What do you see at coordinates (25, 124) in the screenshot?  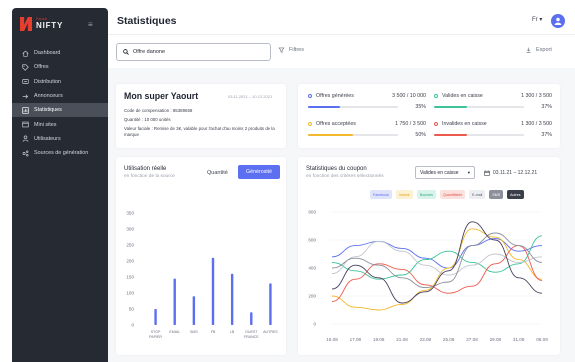 I see `browser-icon` at bounding box center [25, 124].